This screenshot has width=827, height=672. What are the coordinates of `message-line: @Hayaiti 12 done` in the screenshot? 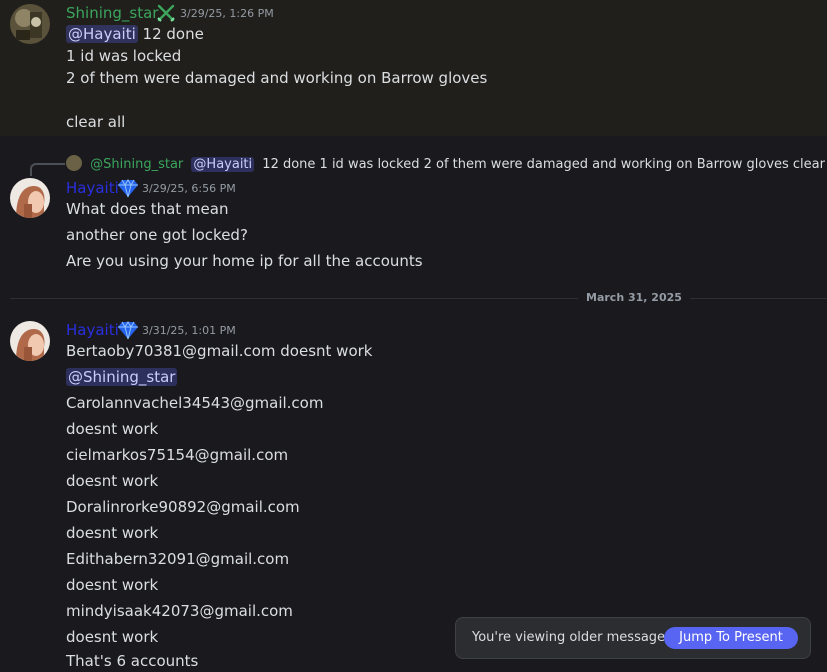 It's located at (135, 34).